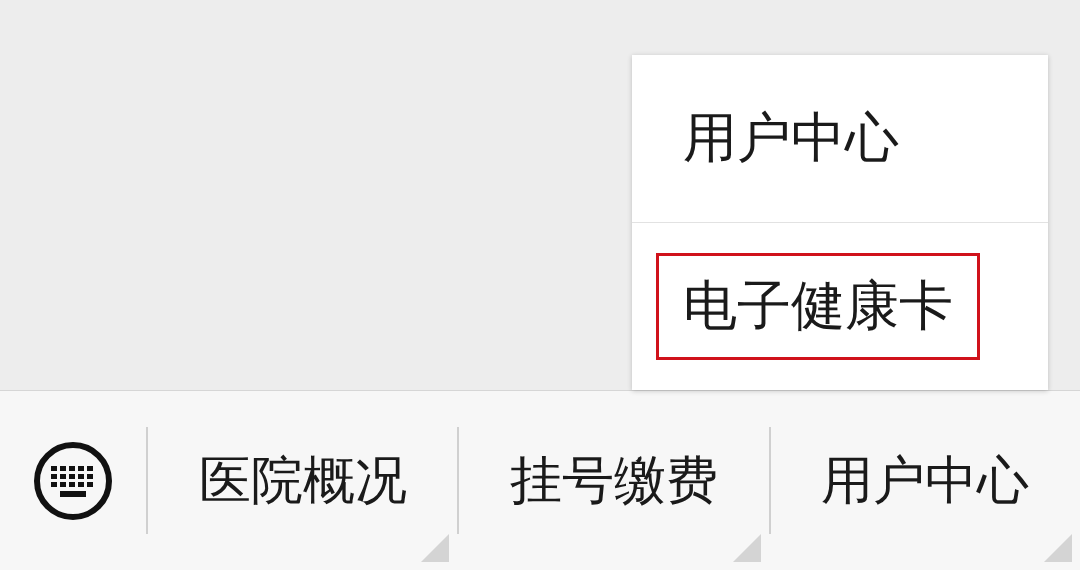 The width and height of the screenshot is (1080, 570). Describe the element at coordinates (925, 480) in the screenshot. I see `menu-bar-item: 用户中心` at that location.